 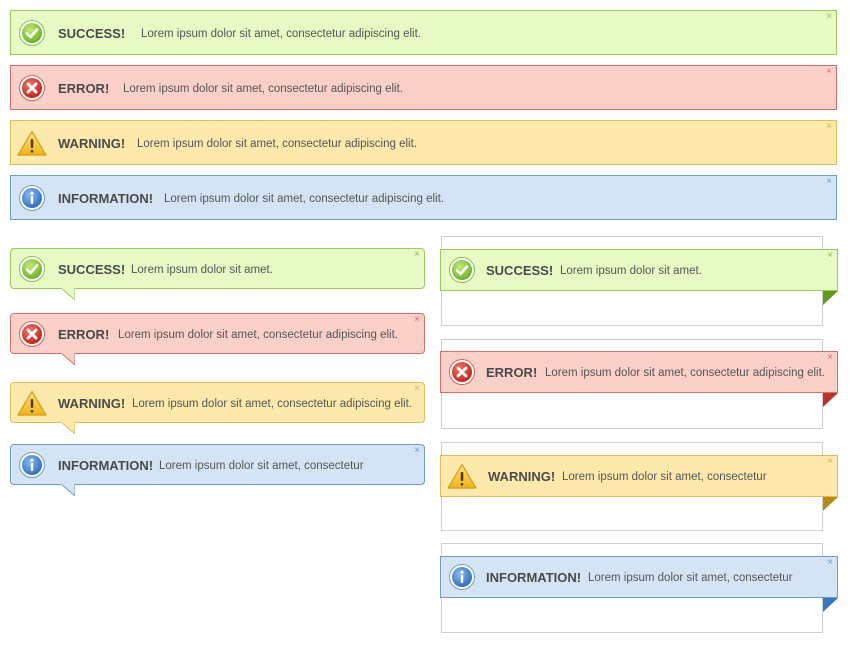 What do you see at coordinates (92, 33) in the screenshot?
I see `alert-title: SUCCESS!` at bounding box center [92, 33].